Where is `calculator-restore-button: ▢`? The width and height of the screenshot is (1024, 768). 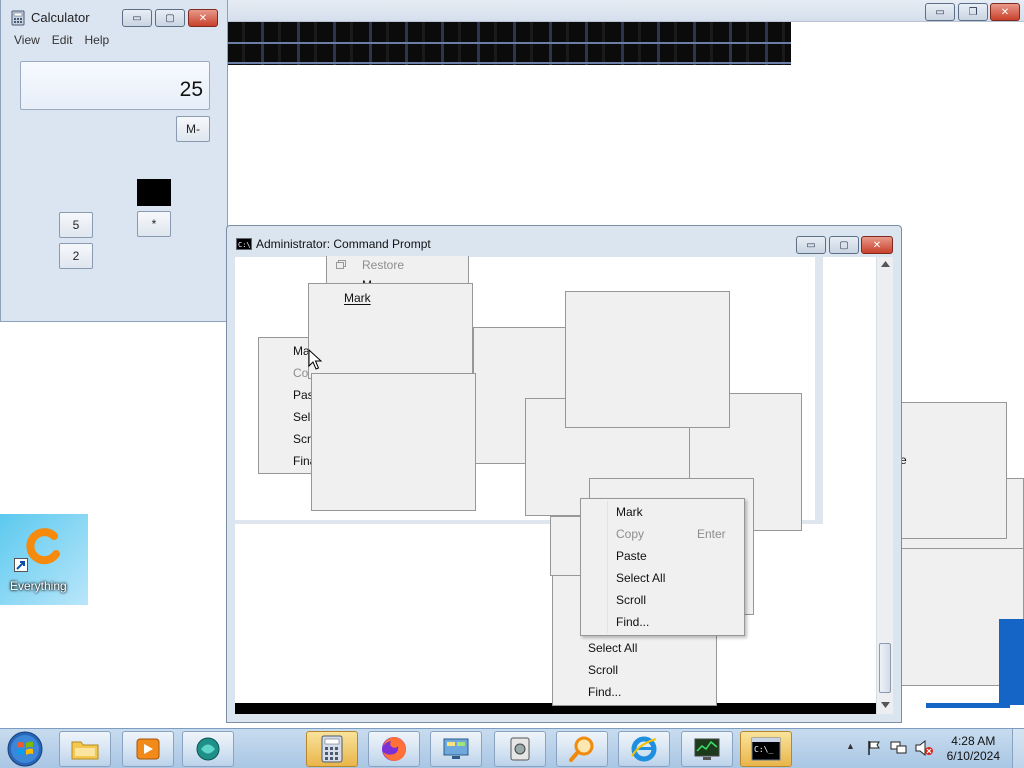 calculator-restore-button: ▢ is located at coordinates (170, 18).